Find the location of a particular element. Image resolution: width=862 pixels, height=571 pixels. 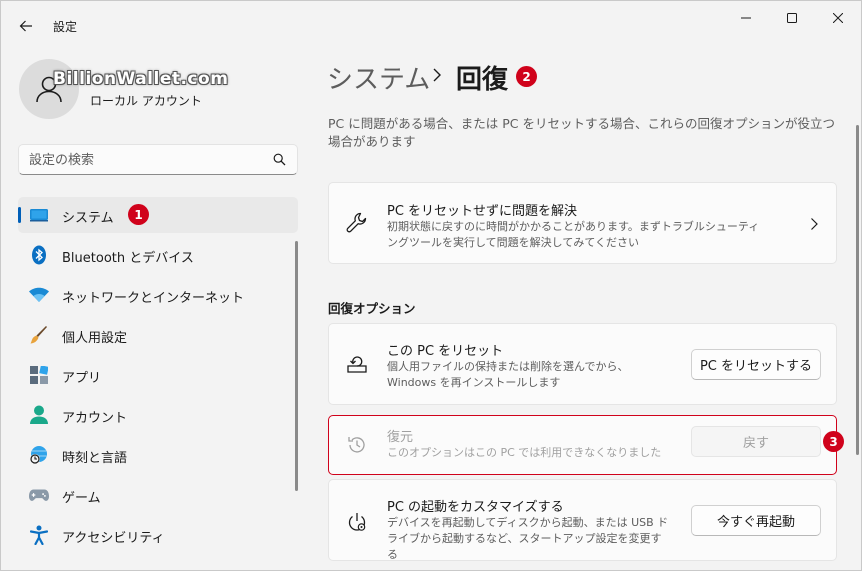

search-box is located at coordinates (158, 159).